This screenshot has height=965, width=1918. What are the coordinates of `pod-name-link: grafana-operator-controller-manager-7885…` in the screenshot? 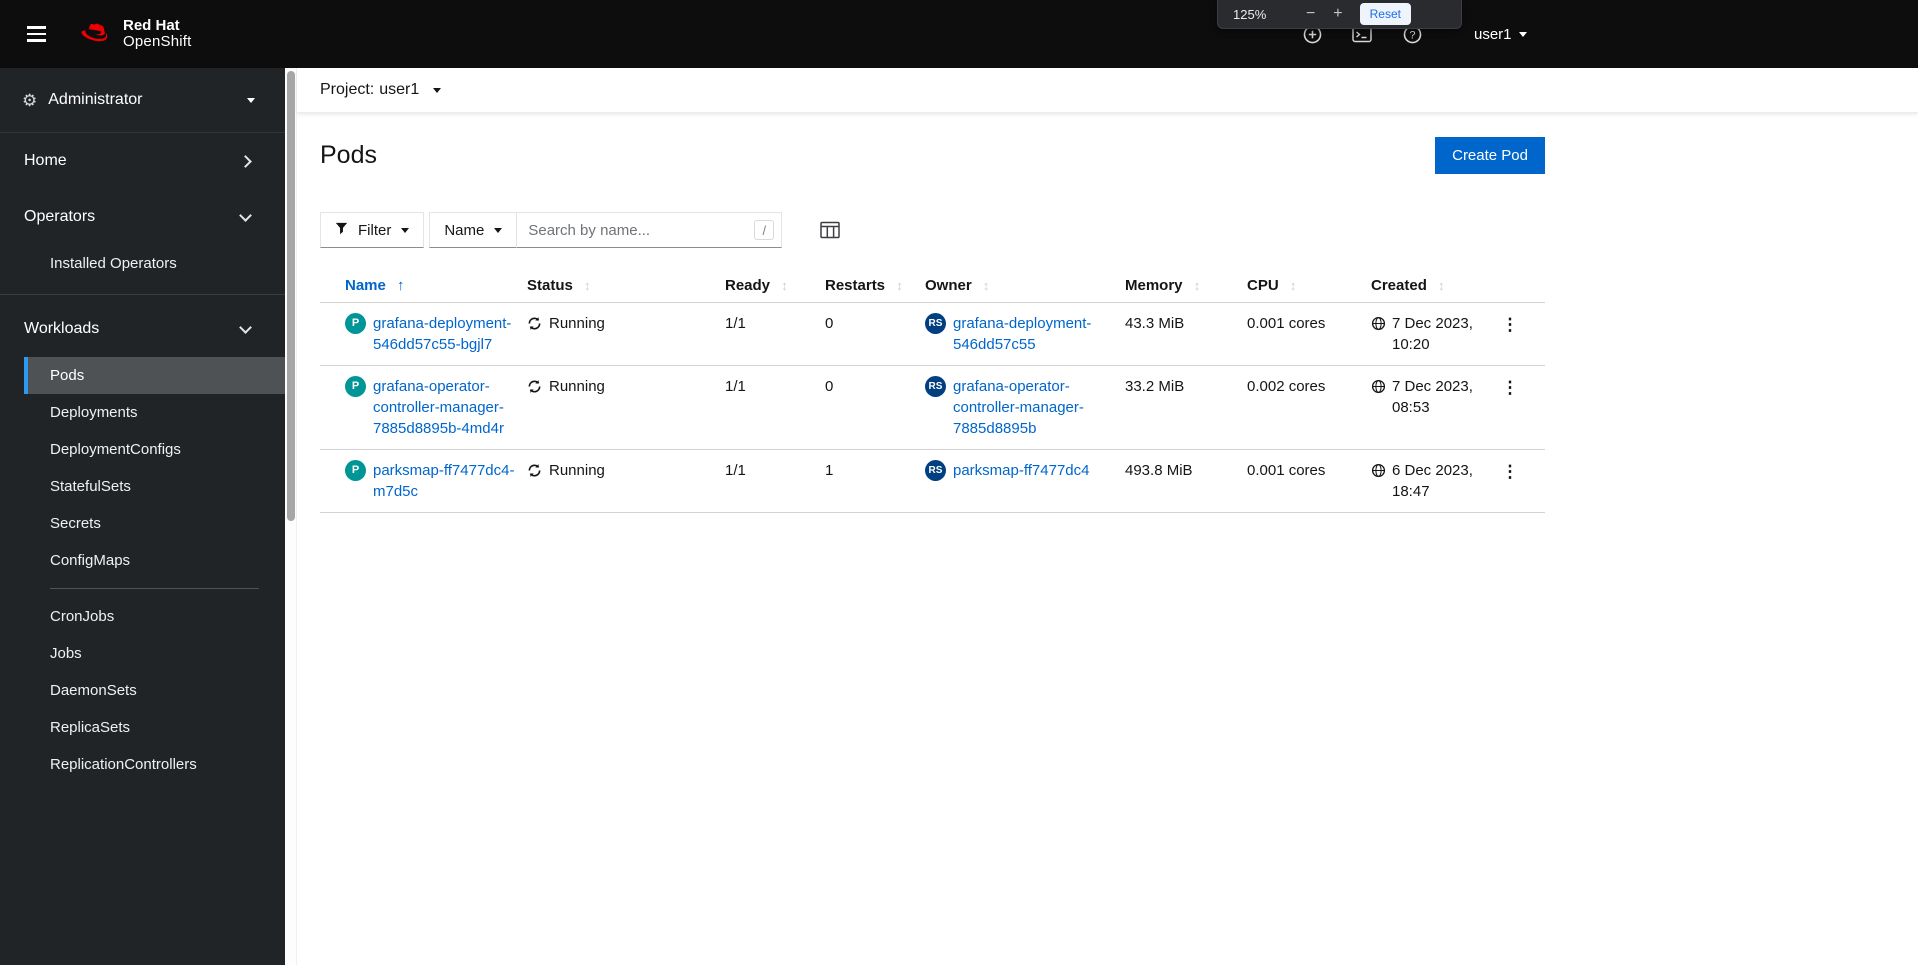 It's located at (446, 407).